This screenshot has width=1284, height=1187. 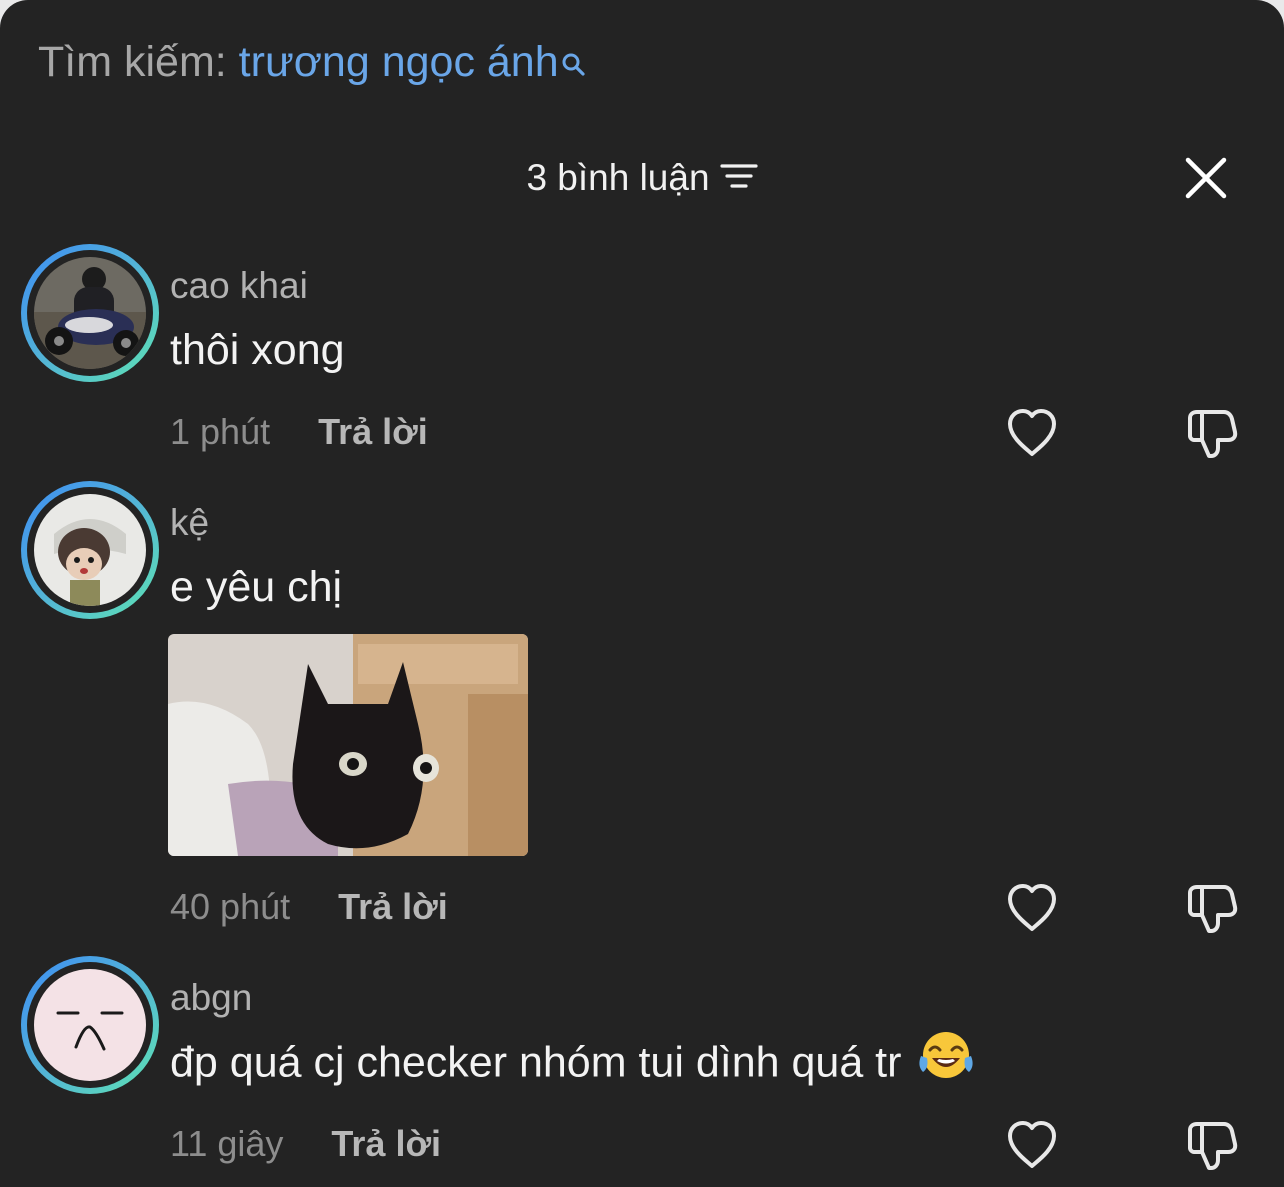 What do you see at coordinates (618, 177) in the screenshot?
I see `comments-count-title: 3 bình luận` at bounding box center [618, 177].